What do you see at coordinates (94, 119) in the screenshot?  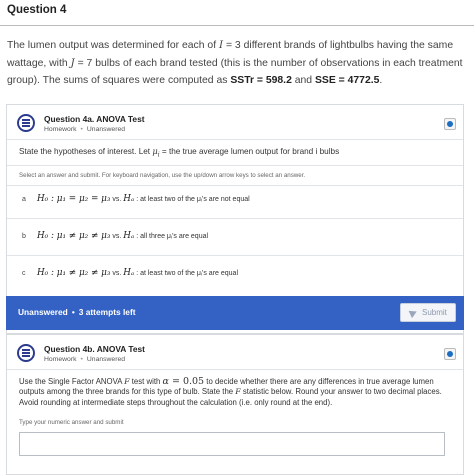 I see `question-4a-title: Question 4a. ANOVA Test` at bounding box center [94, 119].